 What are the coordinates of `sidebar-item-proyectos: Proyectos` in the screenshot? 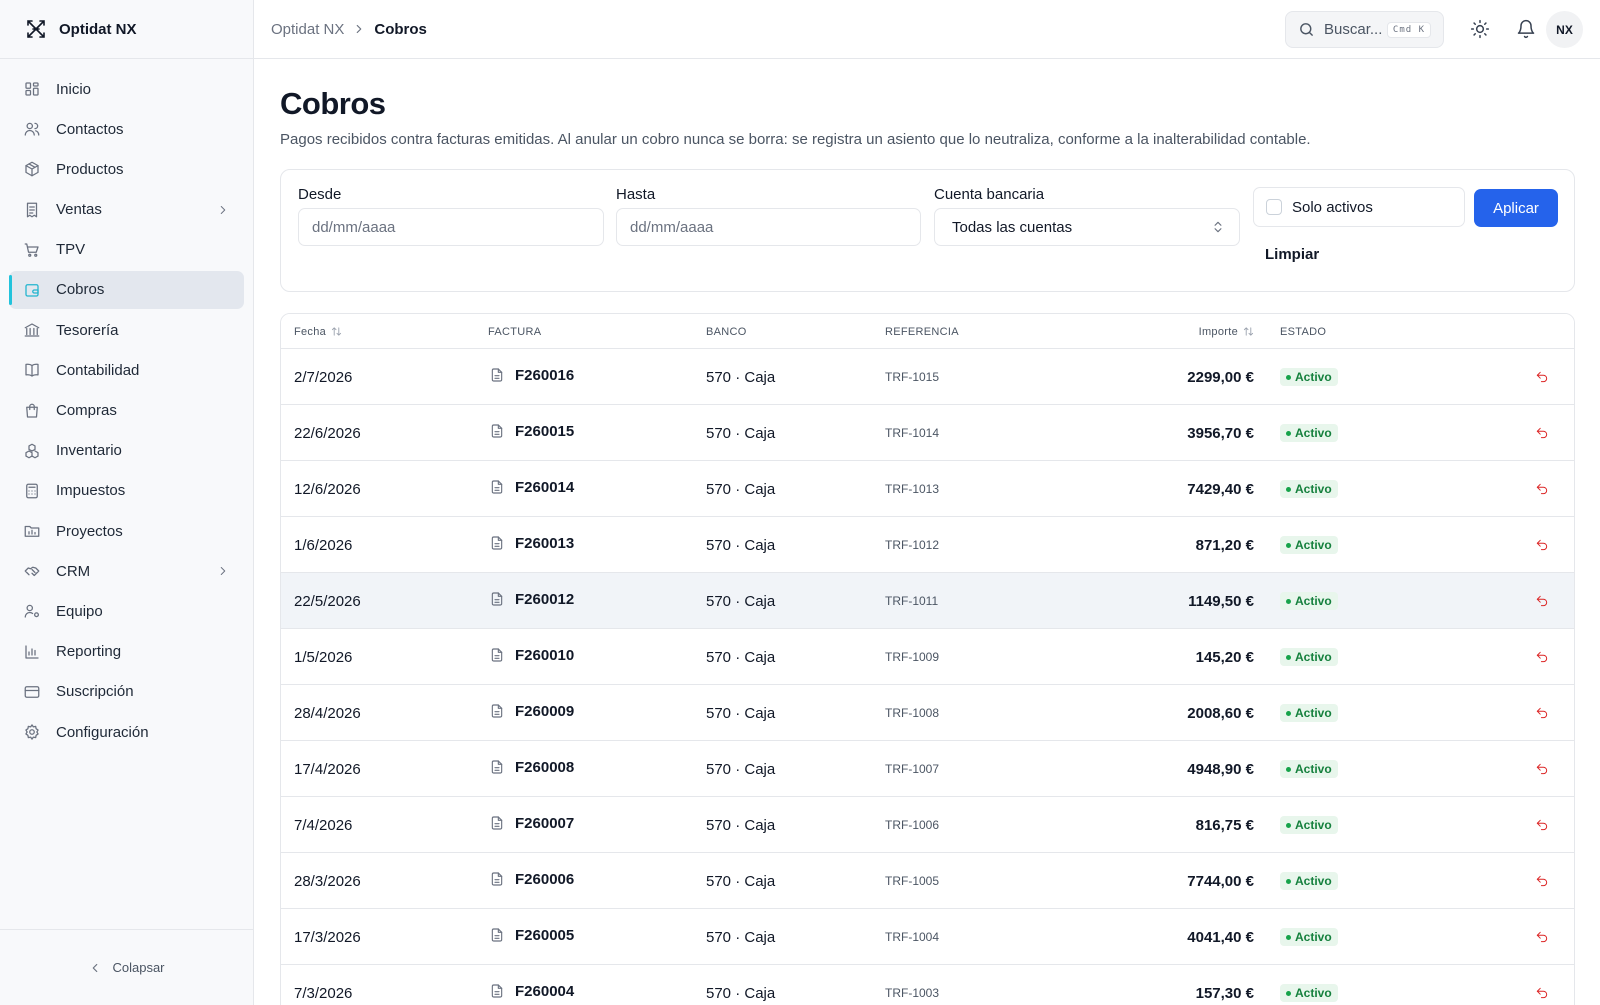 It's located at (126, 531).